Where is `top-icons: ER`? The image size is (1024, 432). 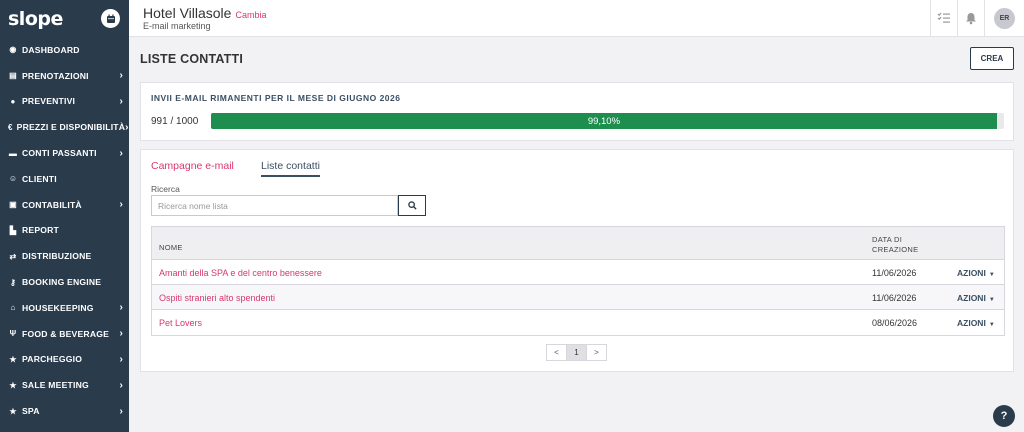 top-icons: ER is located at coordinates (977, 18).